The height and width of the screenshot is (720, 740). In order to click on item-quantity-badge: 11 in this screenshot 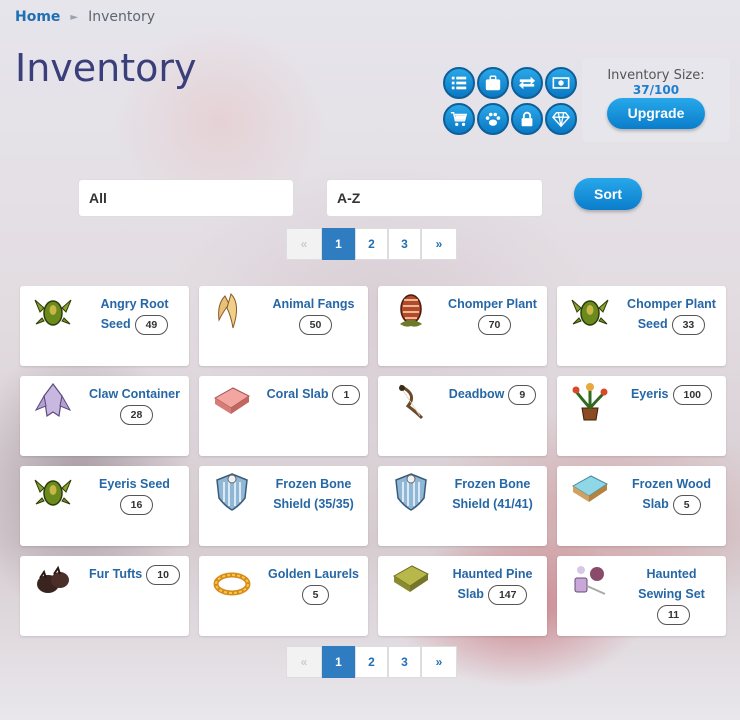, I will do `click(673, 614)`.